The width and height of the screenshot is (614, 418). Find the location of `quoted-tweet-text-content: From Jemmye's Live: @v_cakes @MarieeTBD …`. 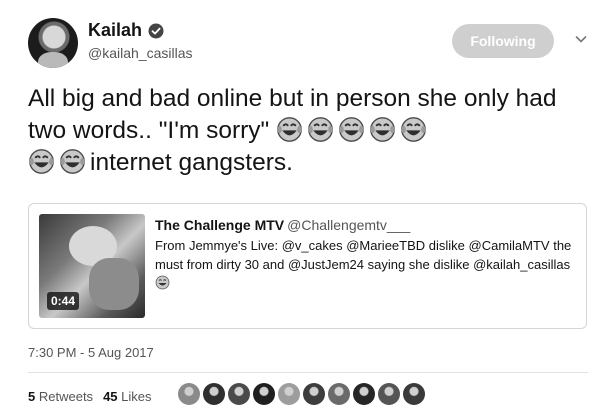

quoted-tweet-text-content: From Jemmye's Live: @v_cakes @MarieeTBD … is located at coordinates (363, 255).